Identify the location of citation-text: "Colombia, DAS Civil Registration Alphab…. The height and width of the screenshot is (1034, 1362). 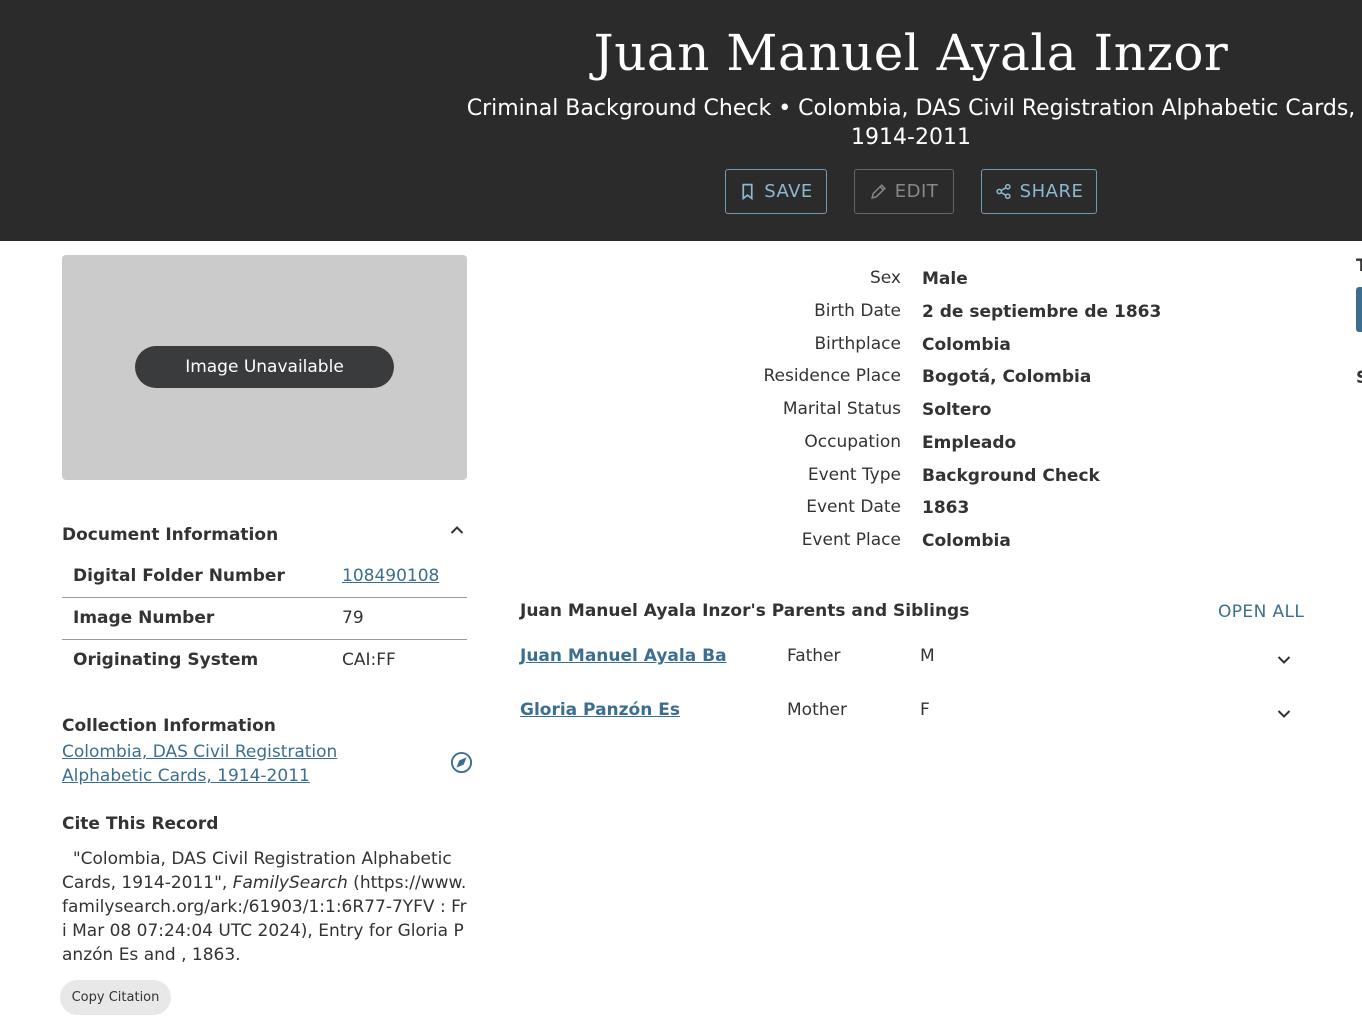
(264, 907).